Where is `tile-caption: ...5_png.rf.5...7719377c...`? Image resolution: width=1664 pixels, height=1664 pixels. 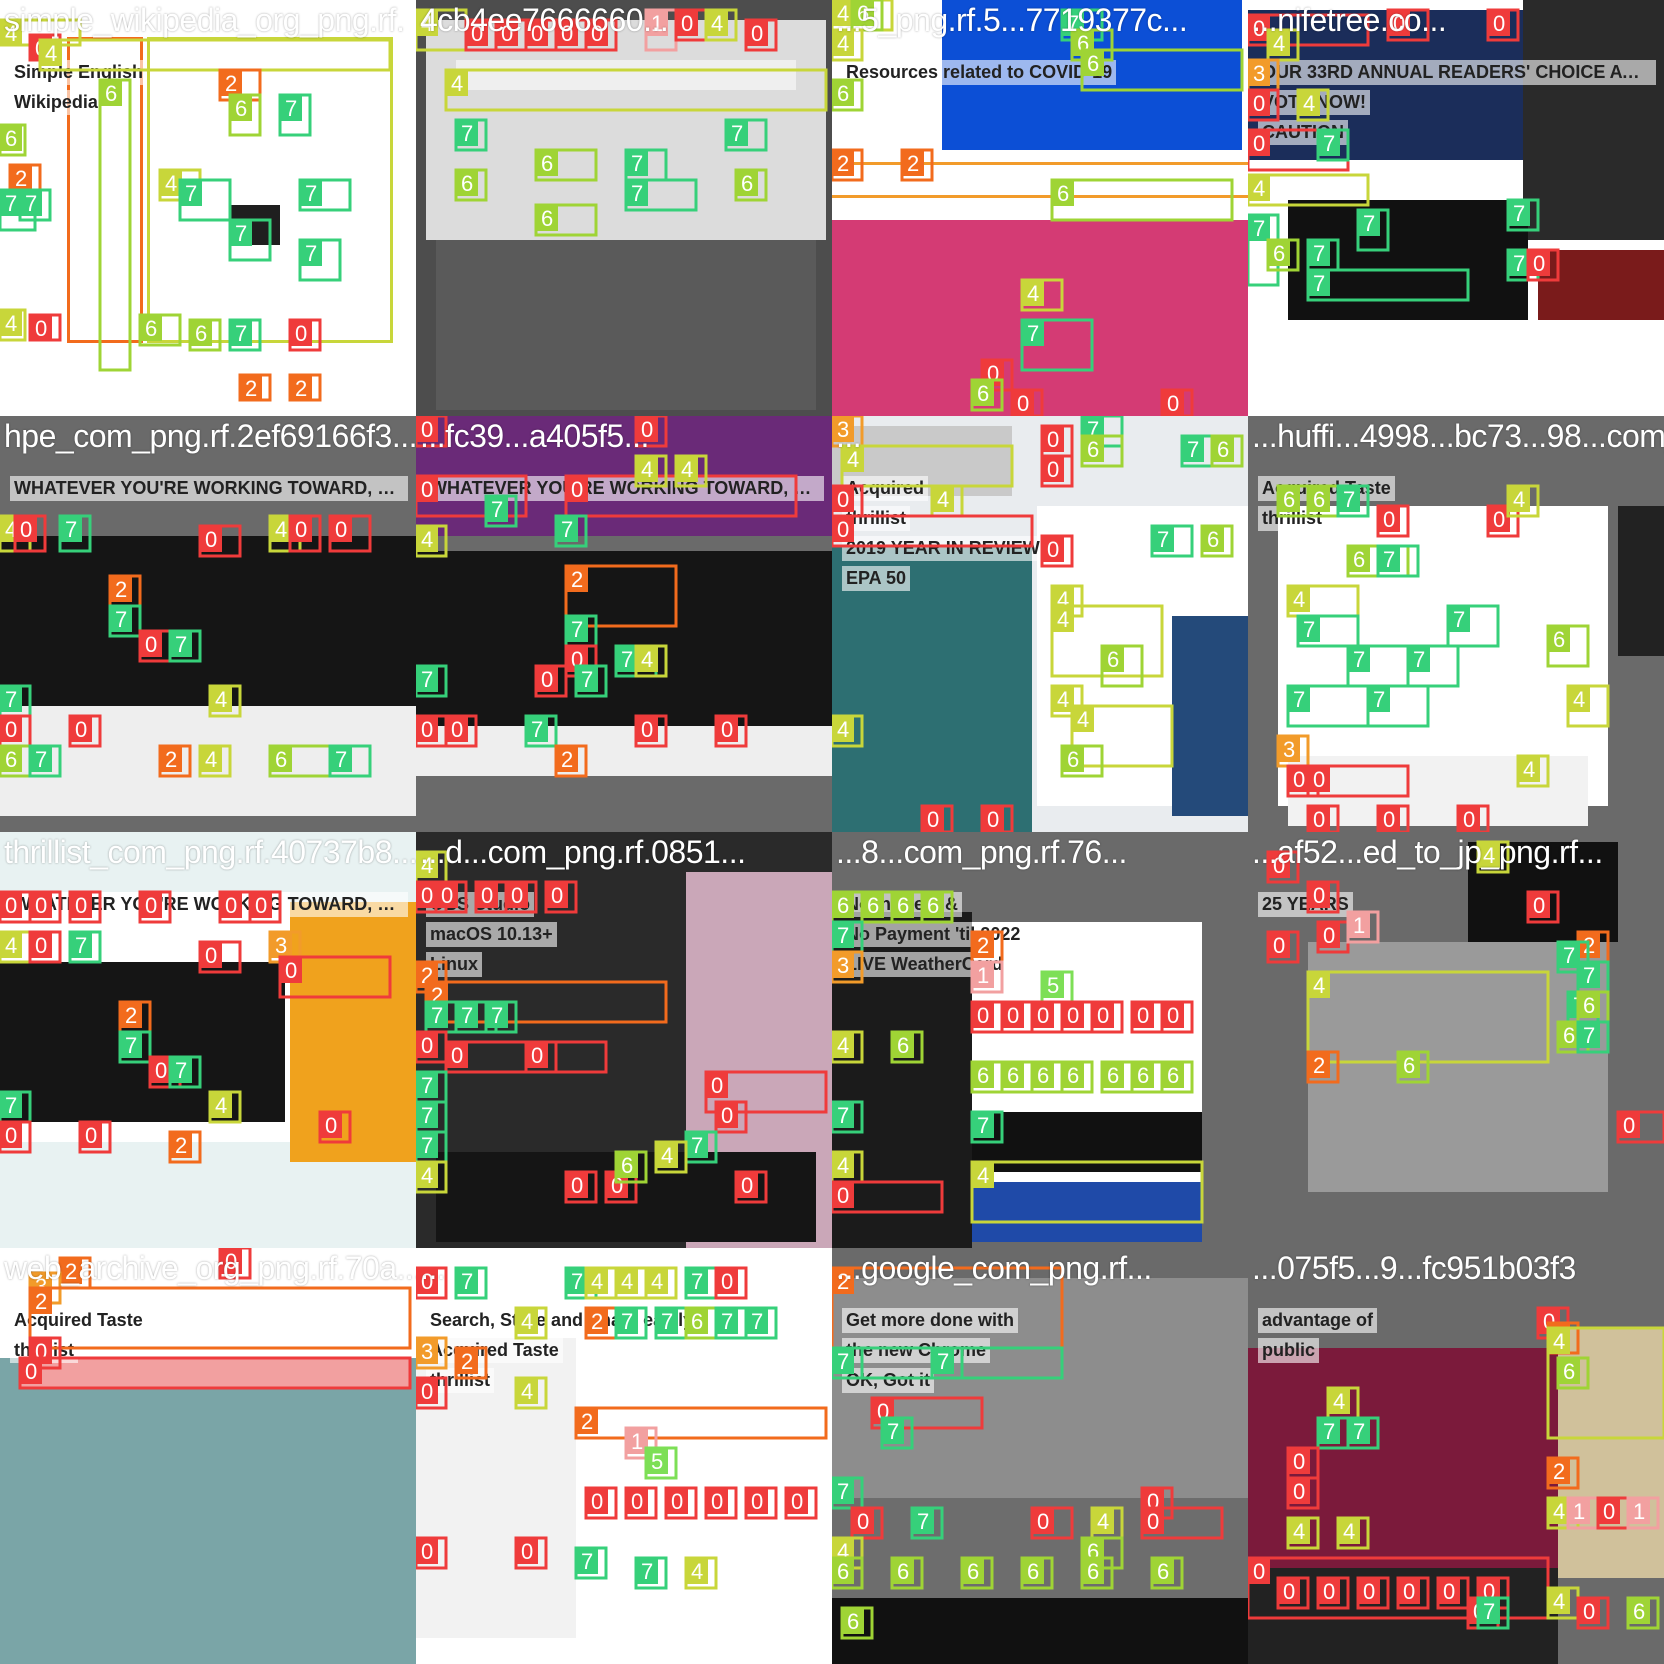 tile-caption: ...5_png.rf.5...7719377c... is located at coordinates (1012, 20).